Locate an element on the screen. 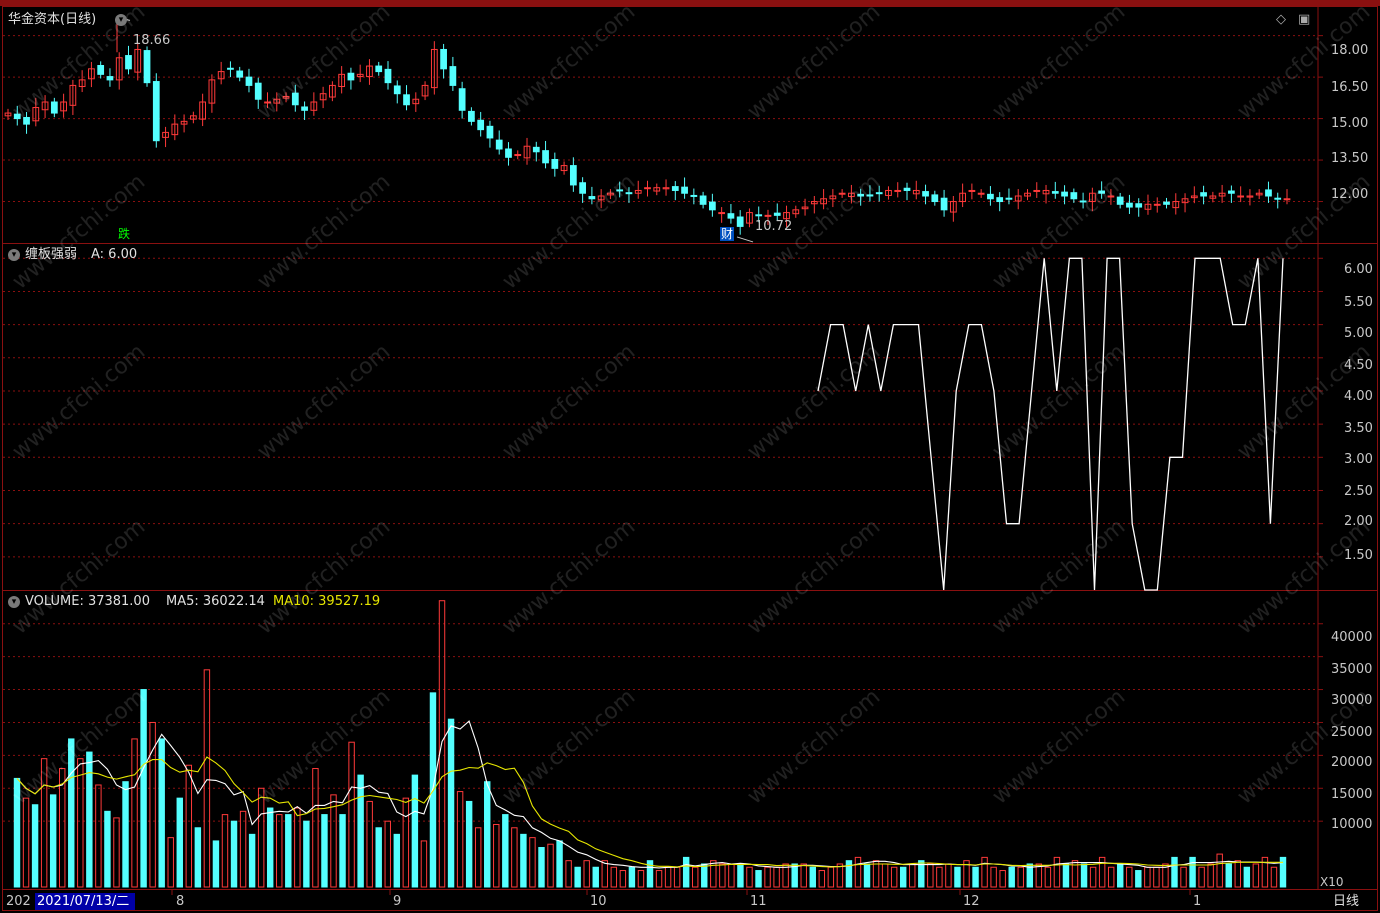  indicator-tick: 2.50 is located at coordinates (1358, 491).